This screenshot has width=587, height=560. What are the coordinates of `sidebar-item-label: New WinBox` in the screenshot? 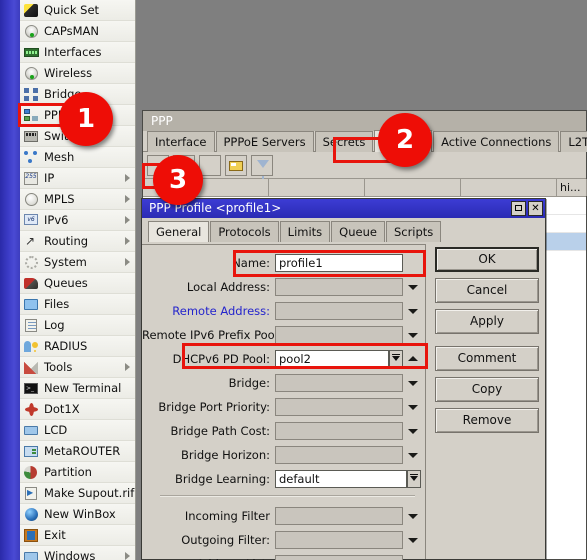 It's located at (80, 514).